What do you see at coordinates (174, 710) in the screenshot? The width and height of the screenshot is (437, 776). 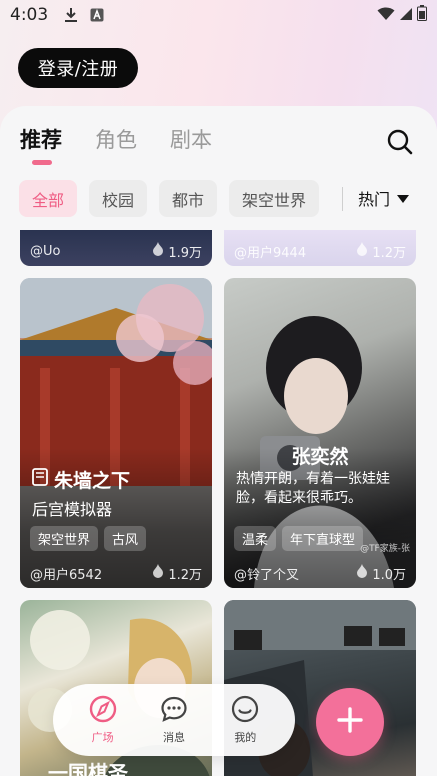 I see `chat-icon` at bounding box center [174, 710].